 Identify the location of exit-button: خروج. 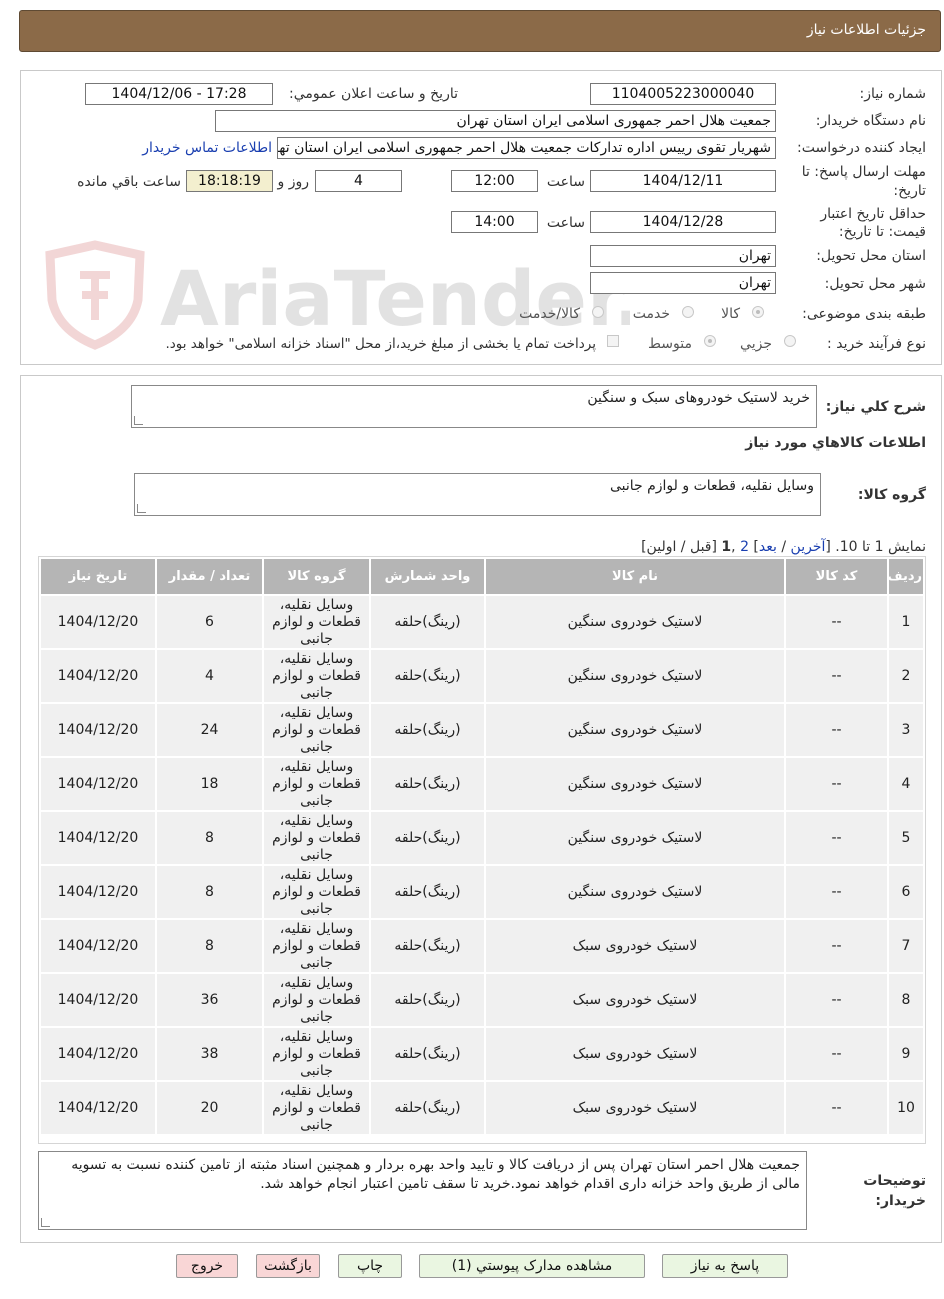
(207, 1266).